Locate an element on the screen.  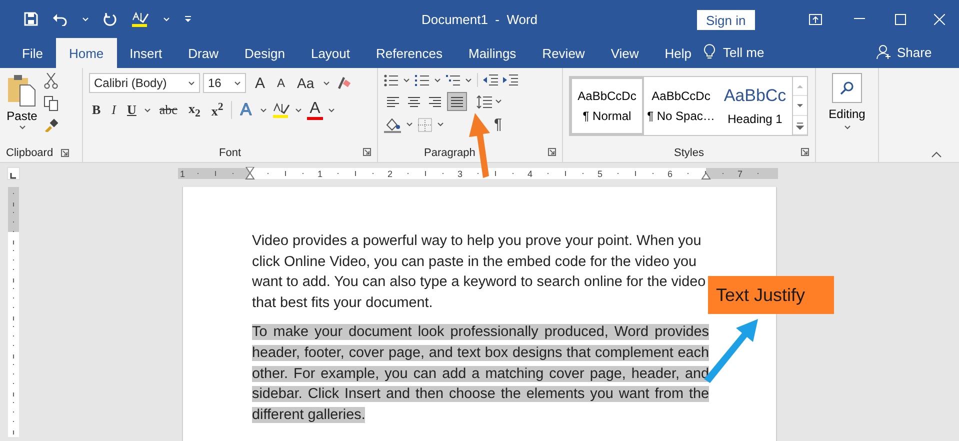
left-tab-icon is located at coordinates (13, 175).